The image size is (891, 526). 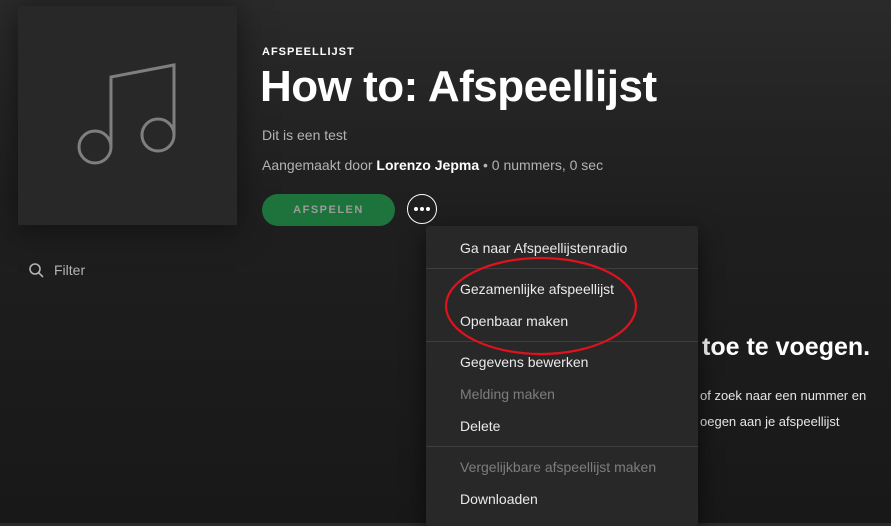 I want to click on playlist-stats: • 0 nummers, 0 sec, so click(x=543, y=165).